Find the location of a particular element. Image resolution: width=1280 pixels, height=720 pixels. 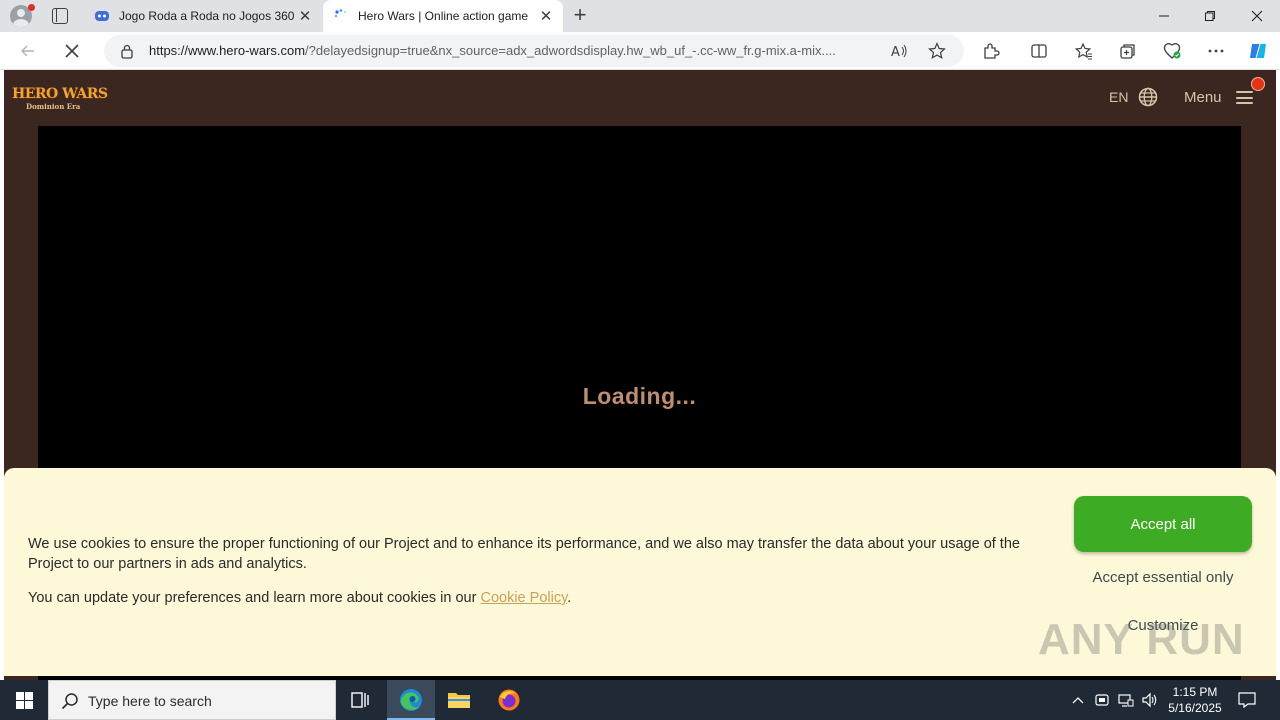

file-explorer-icon is located at coordinates (459, 700).